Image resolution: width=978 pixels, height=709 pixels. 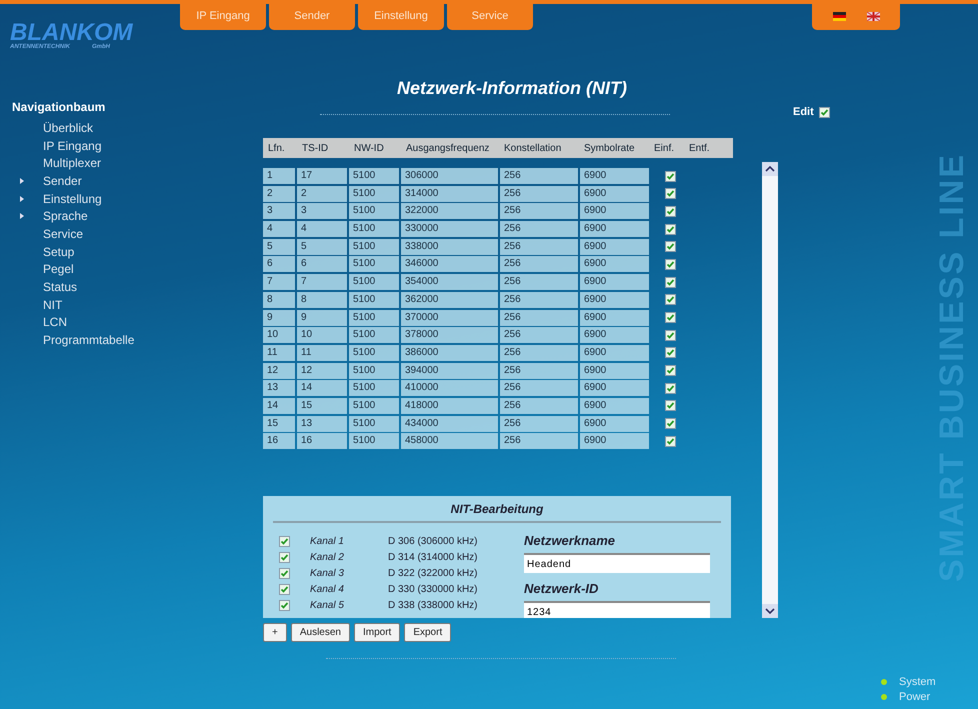 What do you see at coordinates (279, 264) in the screenshot?
I see `table-cell: 6` at bounding box center [279, 264].